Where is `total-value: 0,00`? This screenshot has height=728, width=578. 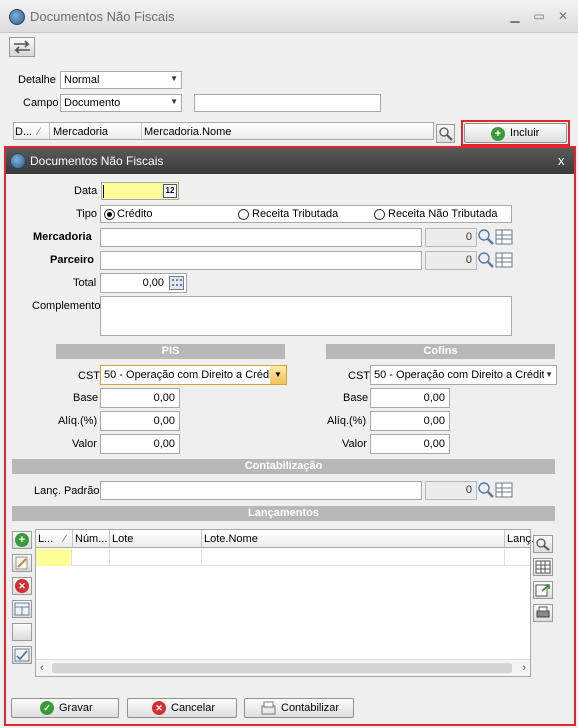
total-value: 0,00 is located at coordinates (153, 283).